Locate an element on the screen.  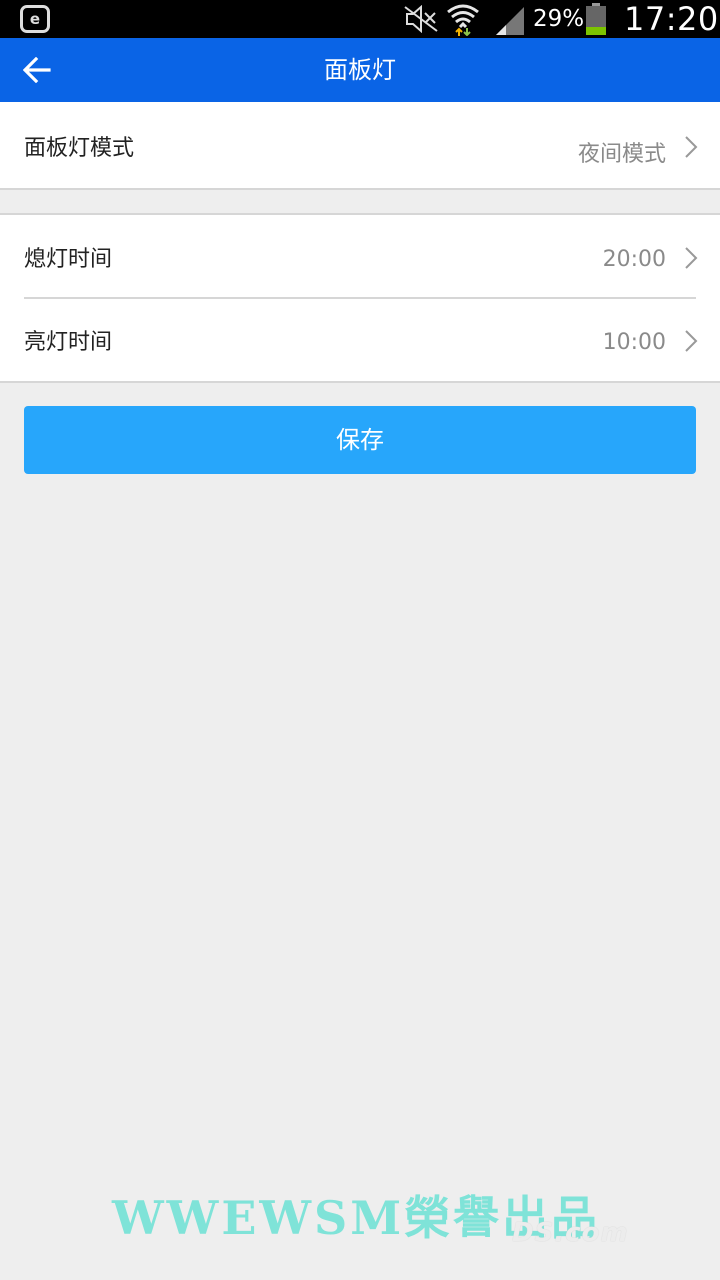
lights-off-label: 熄灯时间 is located at coordinates (68, 259).